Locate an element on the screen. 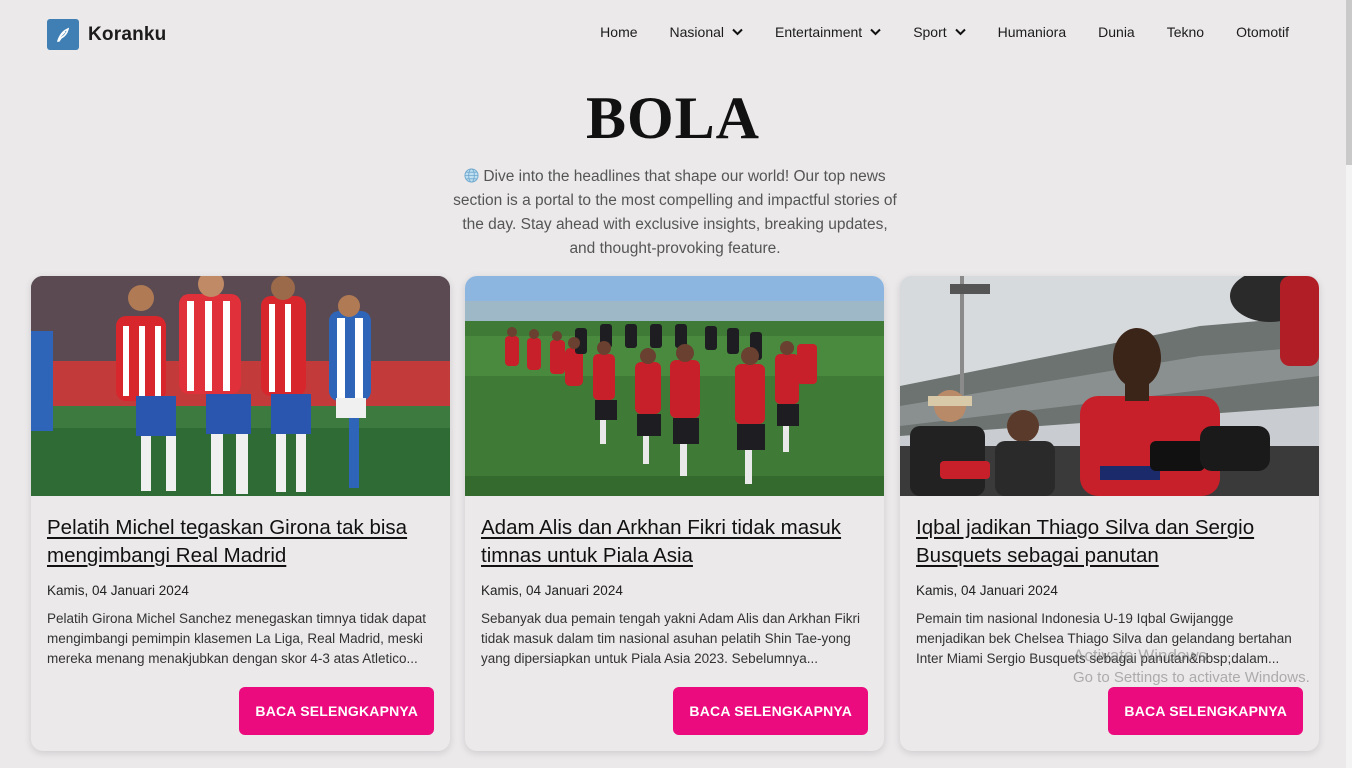  nav-item-home: Home is located at coordinates (618, 32).